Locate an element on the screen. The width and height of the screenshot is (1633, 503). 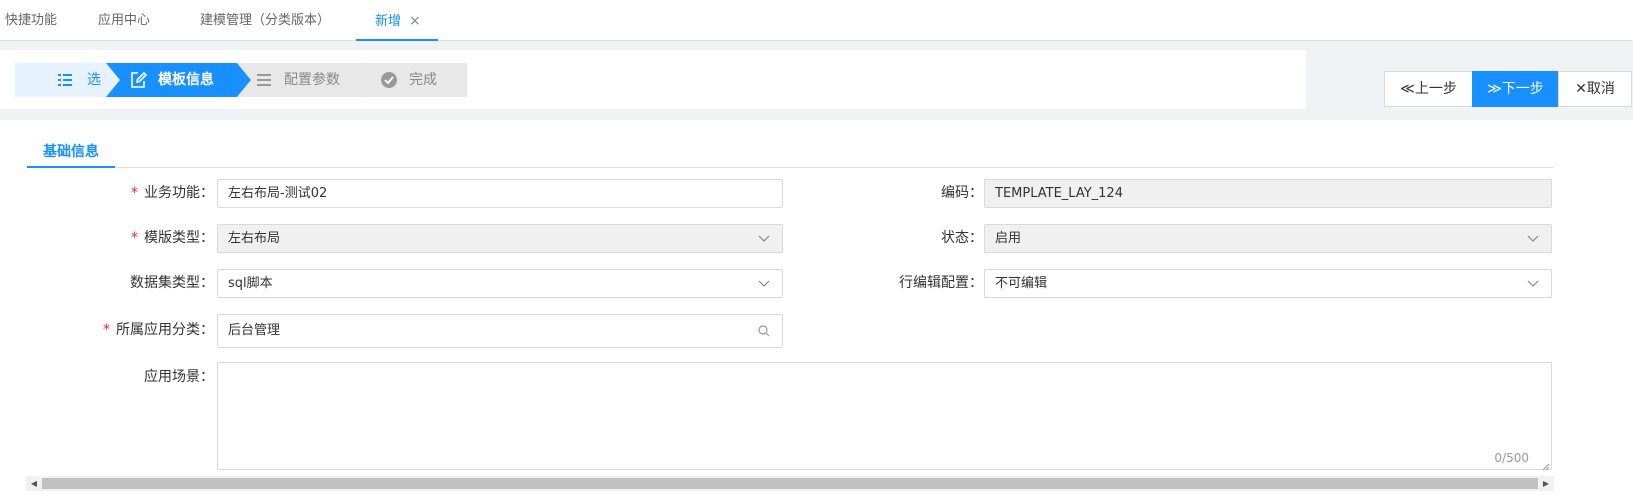
step-label: 配置参数 is located at coordinates (312, 80).